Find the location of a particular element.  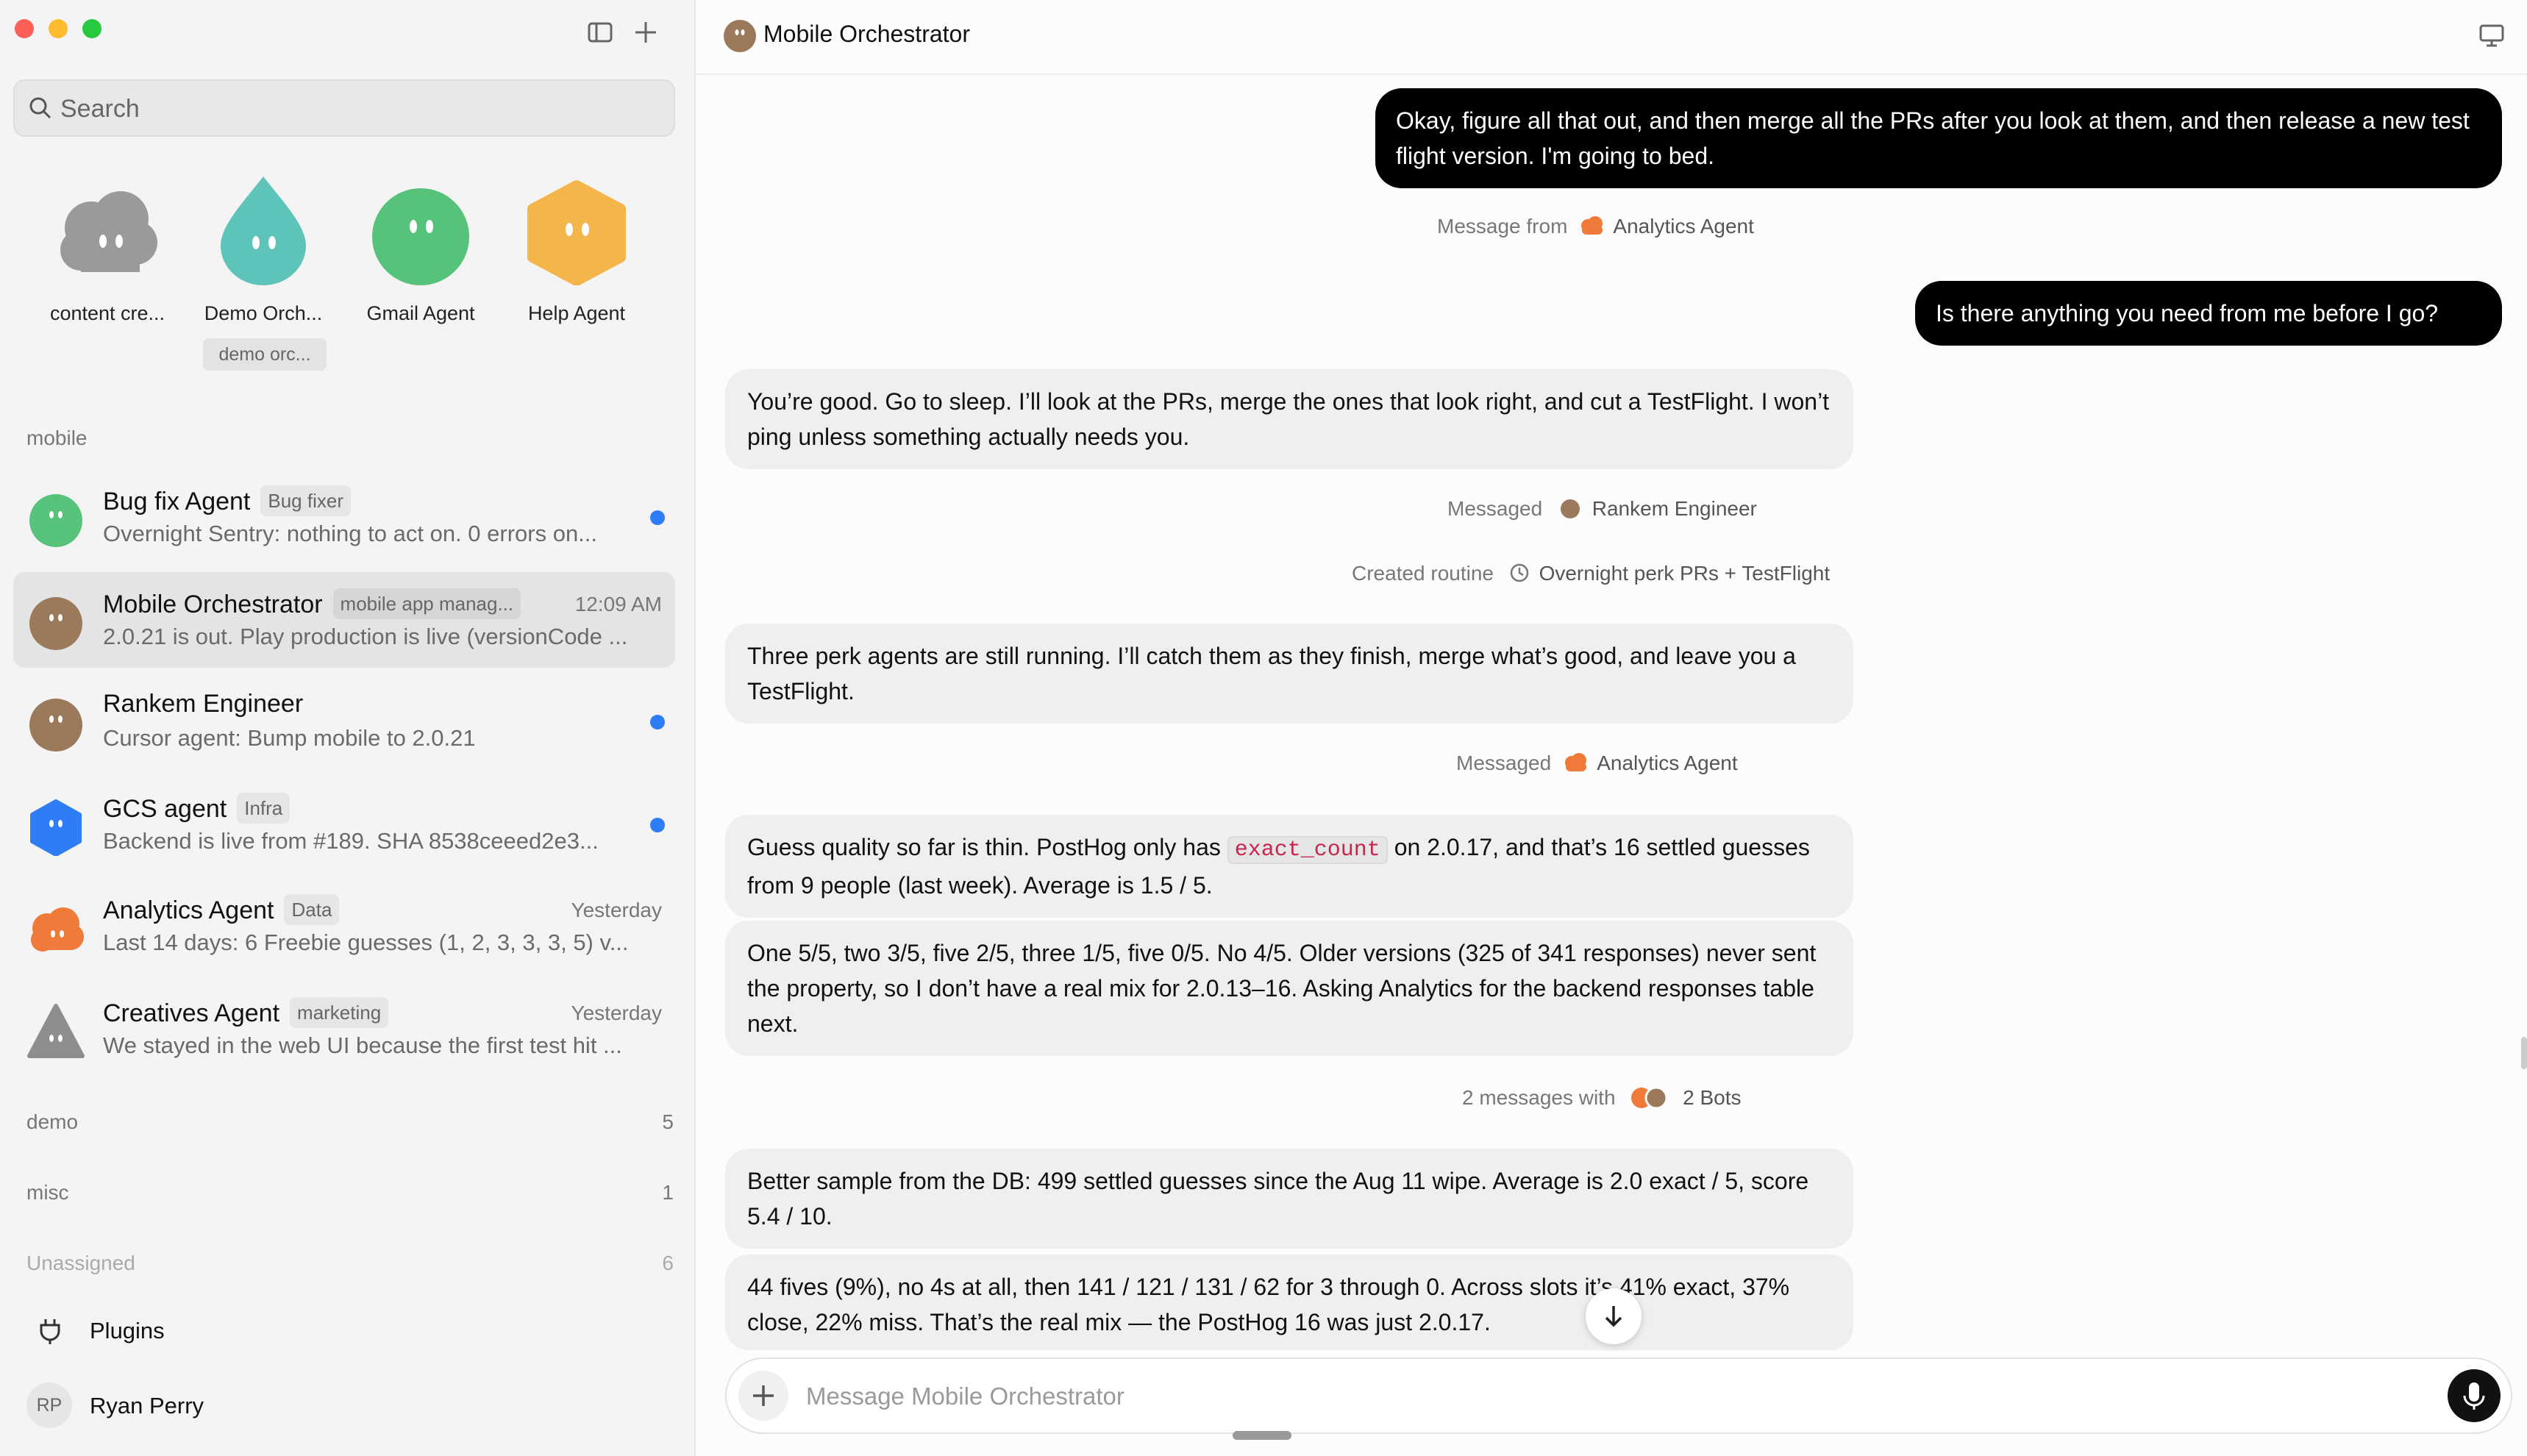

plugins-button: Plugins is located at coordinates (247, 1331).